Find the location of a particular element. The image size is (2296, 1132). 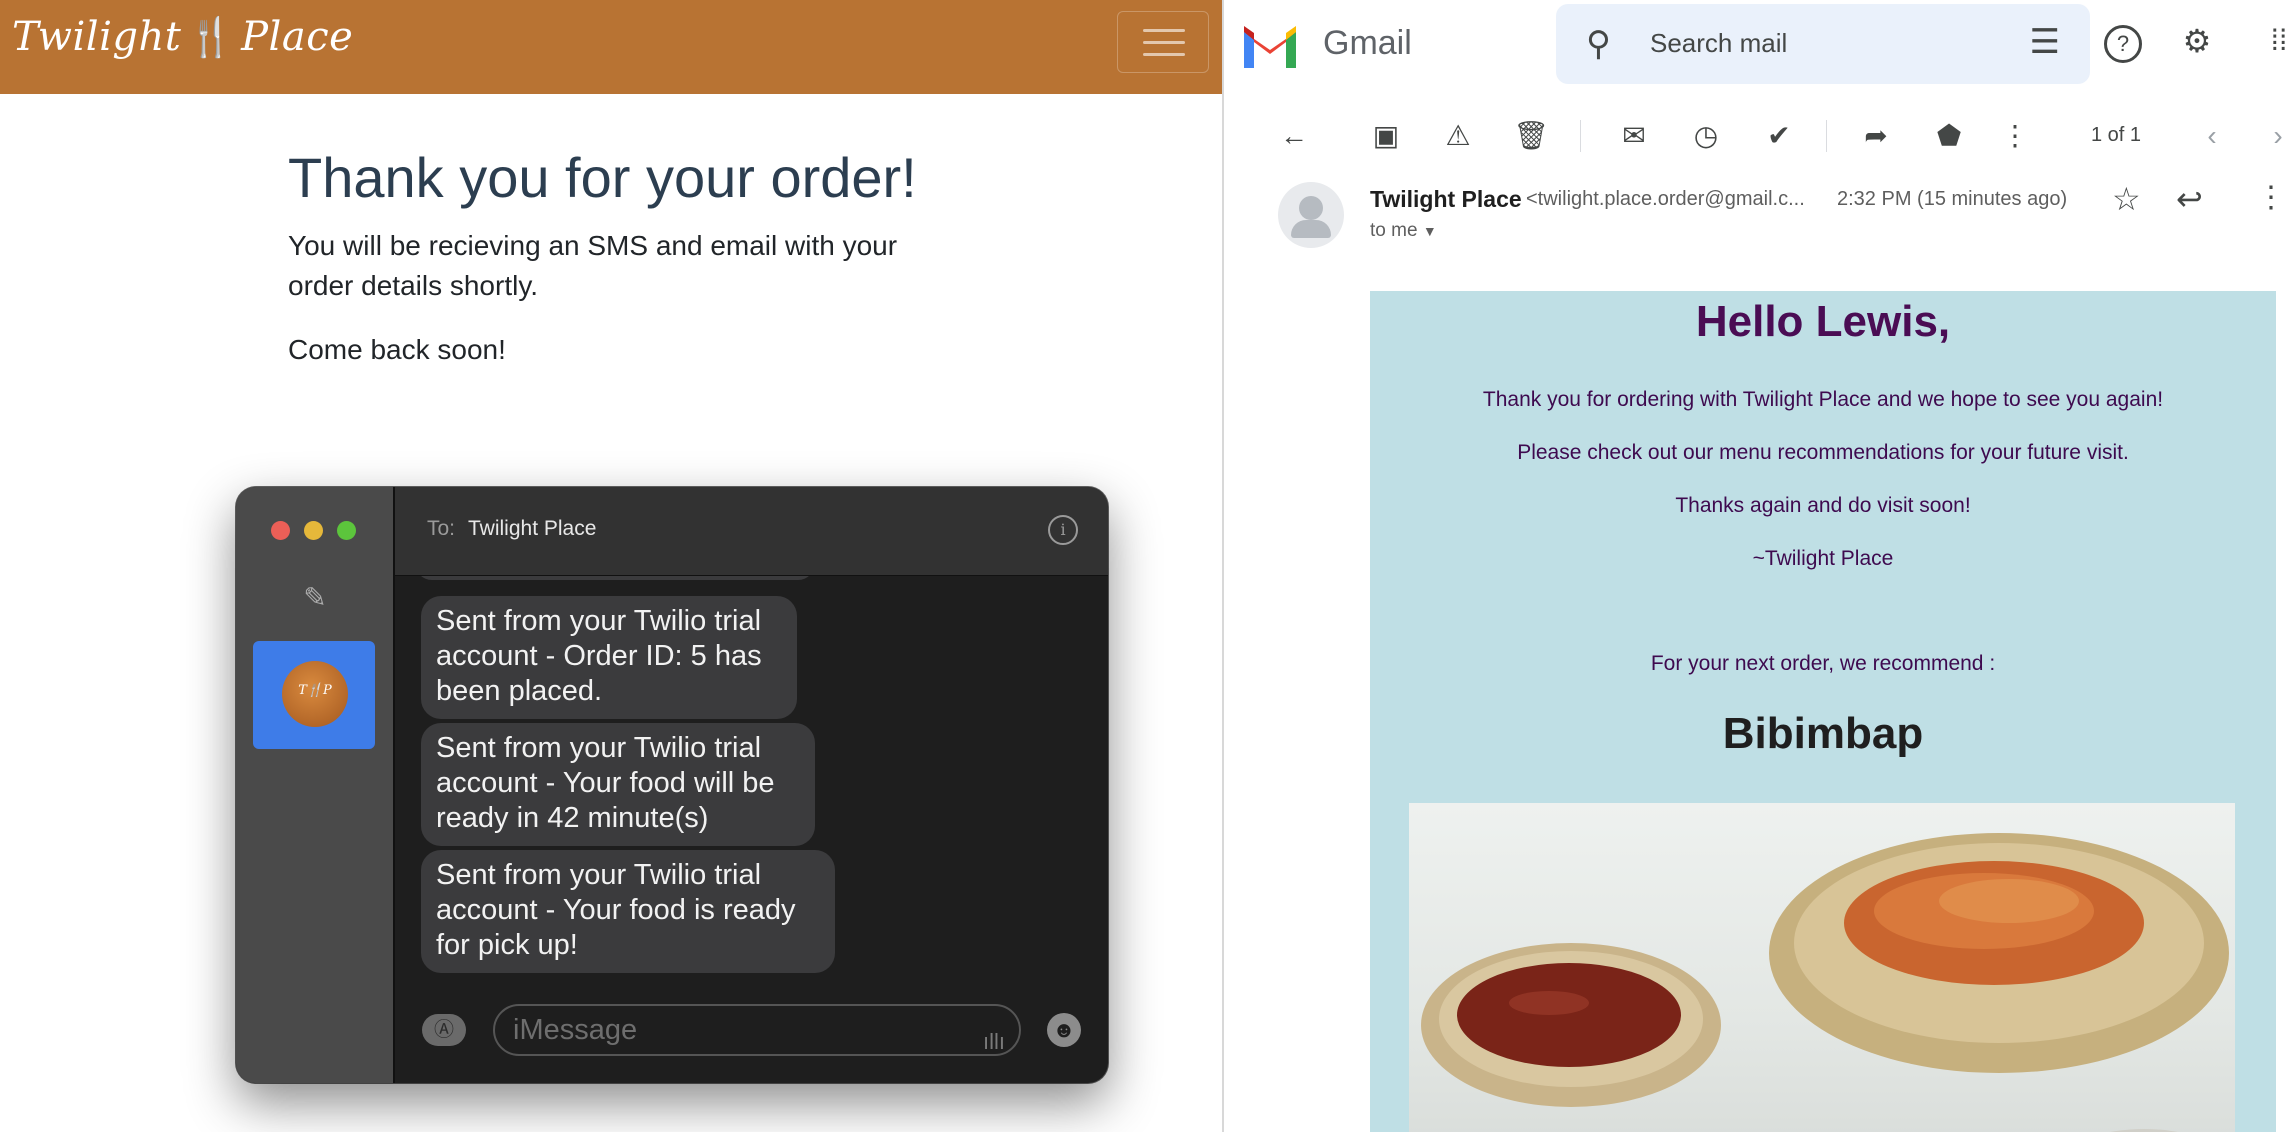

recipient-name: Twilight Place is located at coordinates (532, 528).